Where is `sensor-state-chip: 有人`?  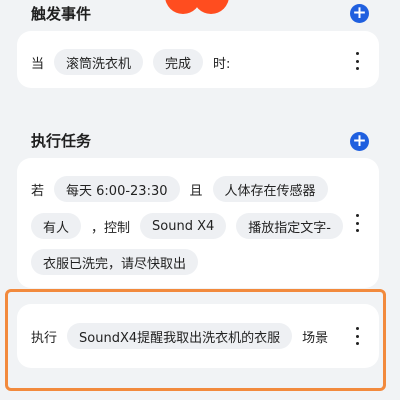 sensor-state-chip: 有人 is located at coordinates (56, 226).